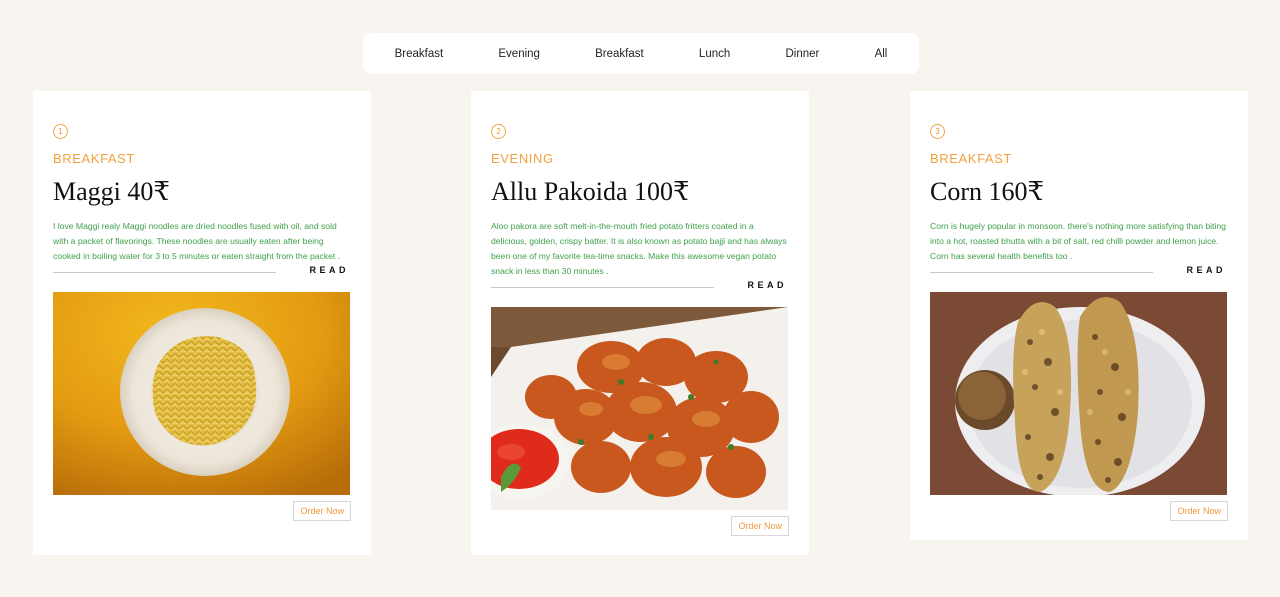  I want to click on filter-breakfast-button-2: Breakfast, so click(619, 54).